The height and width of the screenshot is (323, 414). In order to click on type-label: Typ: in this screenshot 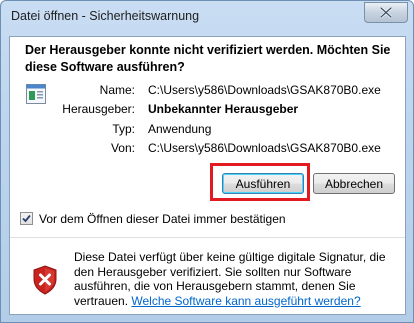, I will do `click(123, 129)`.